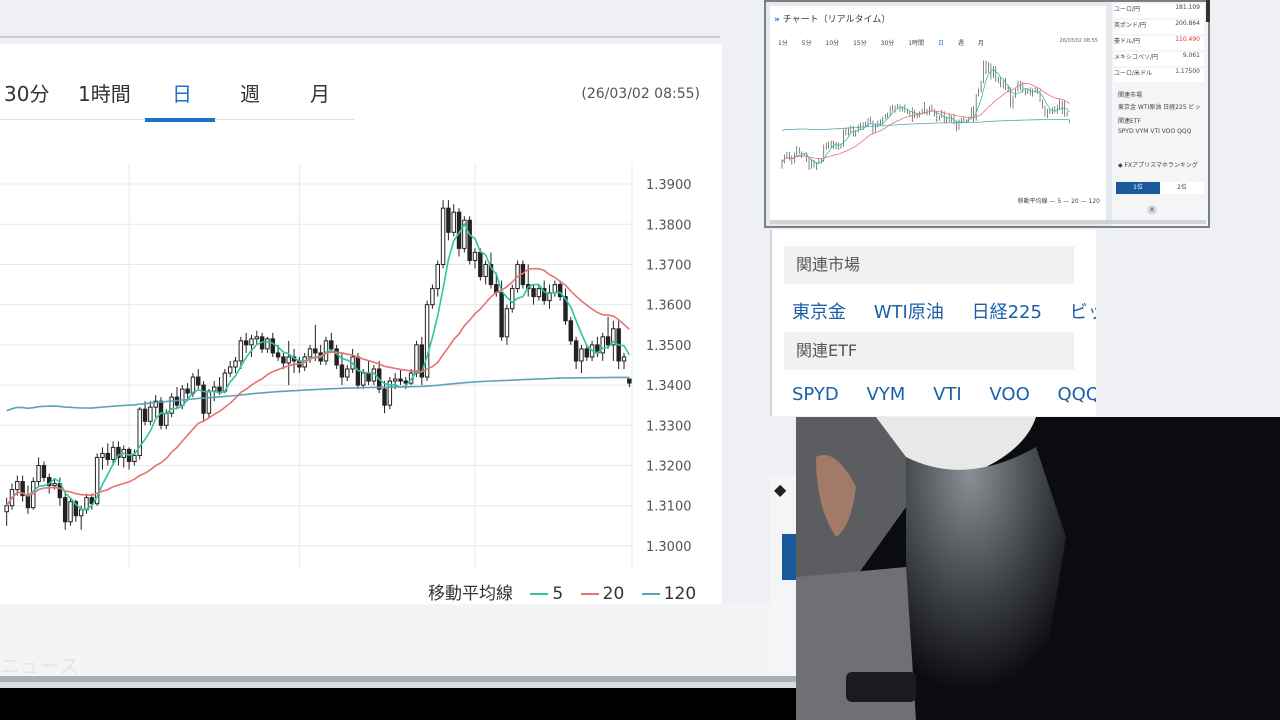 The height and width of the screenshot is (720, 1280). I want to click on link-vti: VTI, so click(947, 394).